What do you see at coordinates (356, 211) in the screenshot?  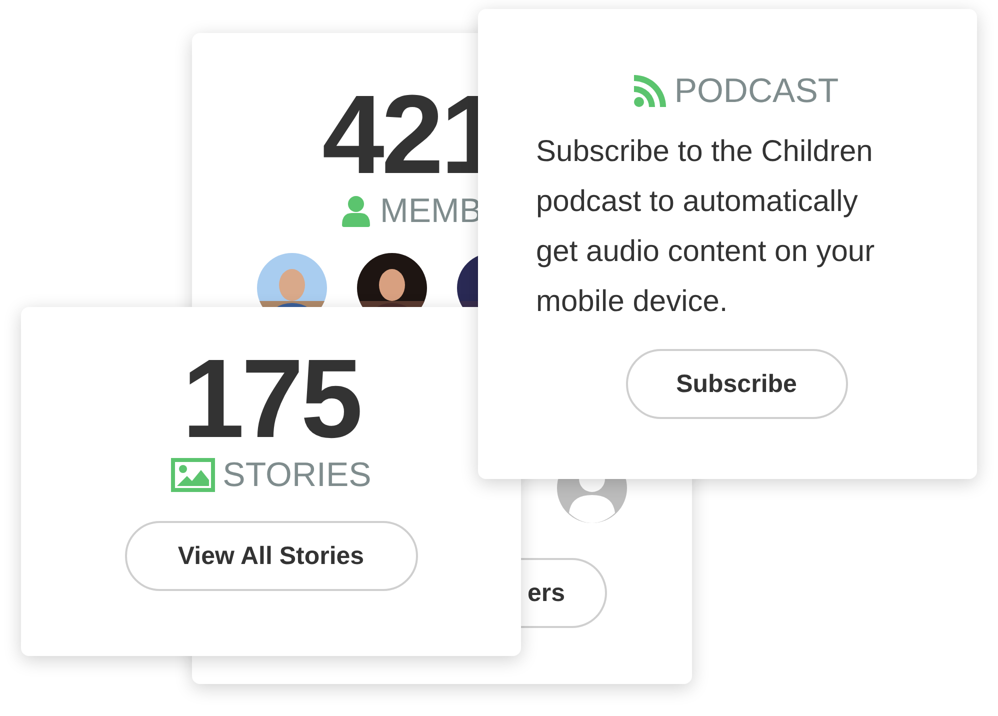 I see `person-icon` at bounding box center [356, 211].